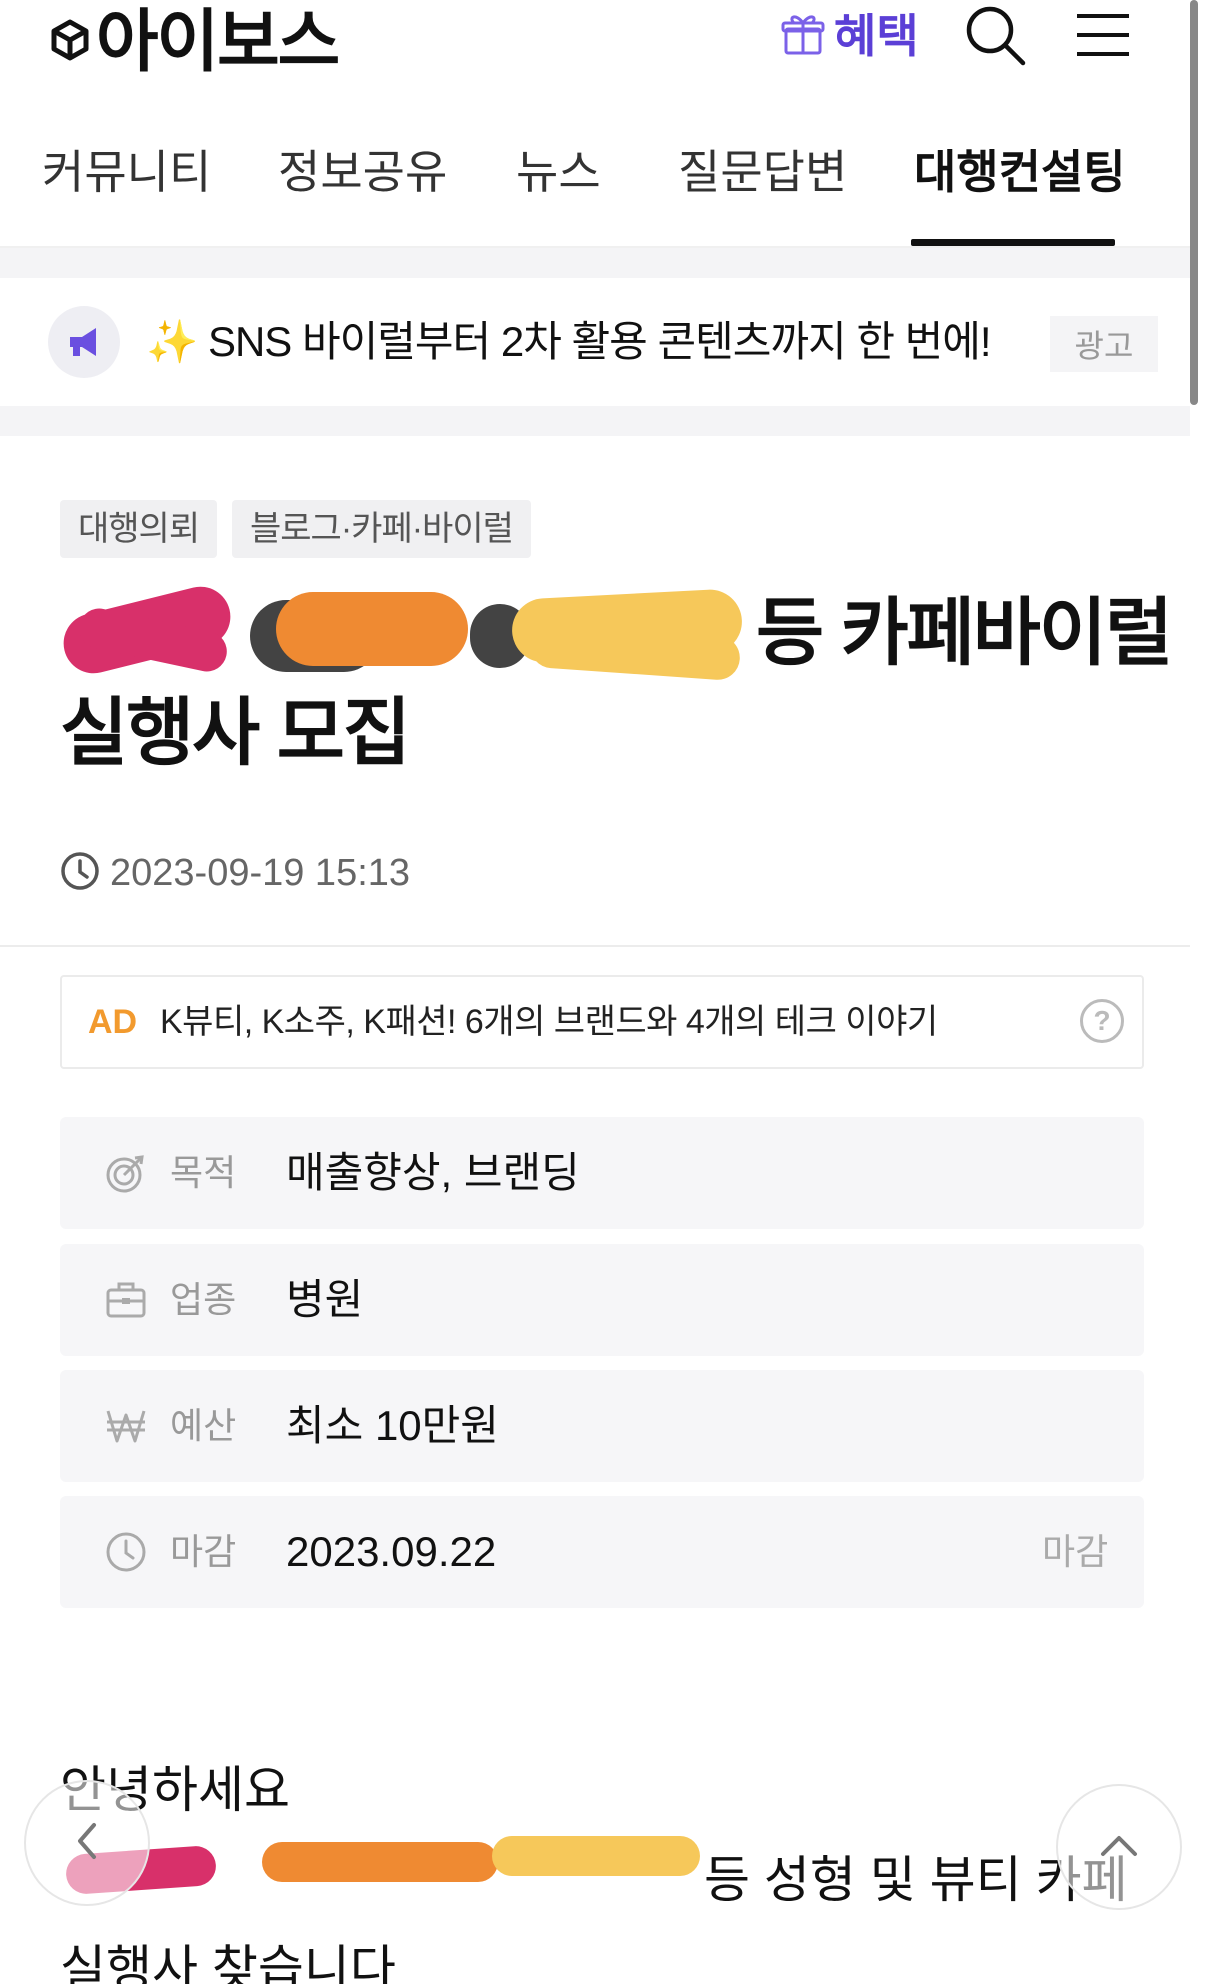 The width and height of the screenshot is (1206, 1984). I want to click on scrollbar, so click(1194, 202).